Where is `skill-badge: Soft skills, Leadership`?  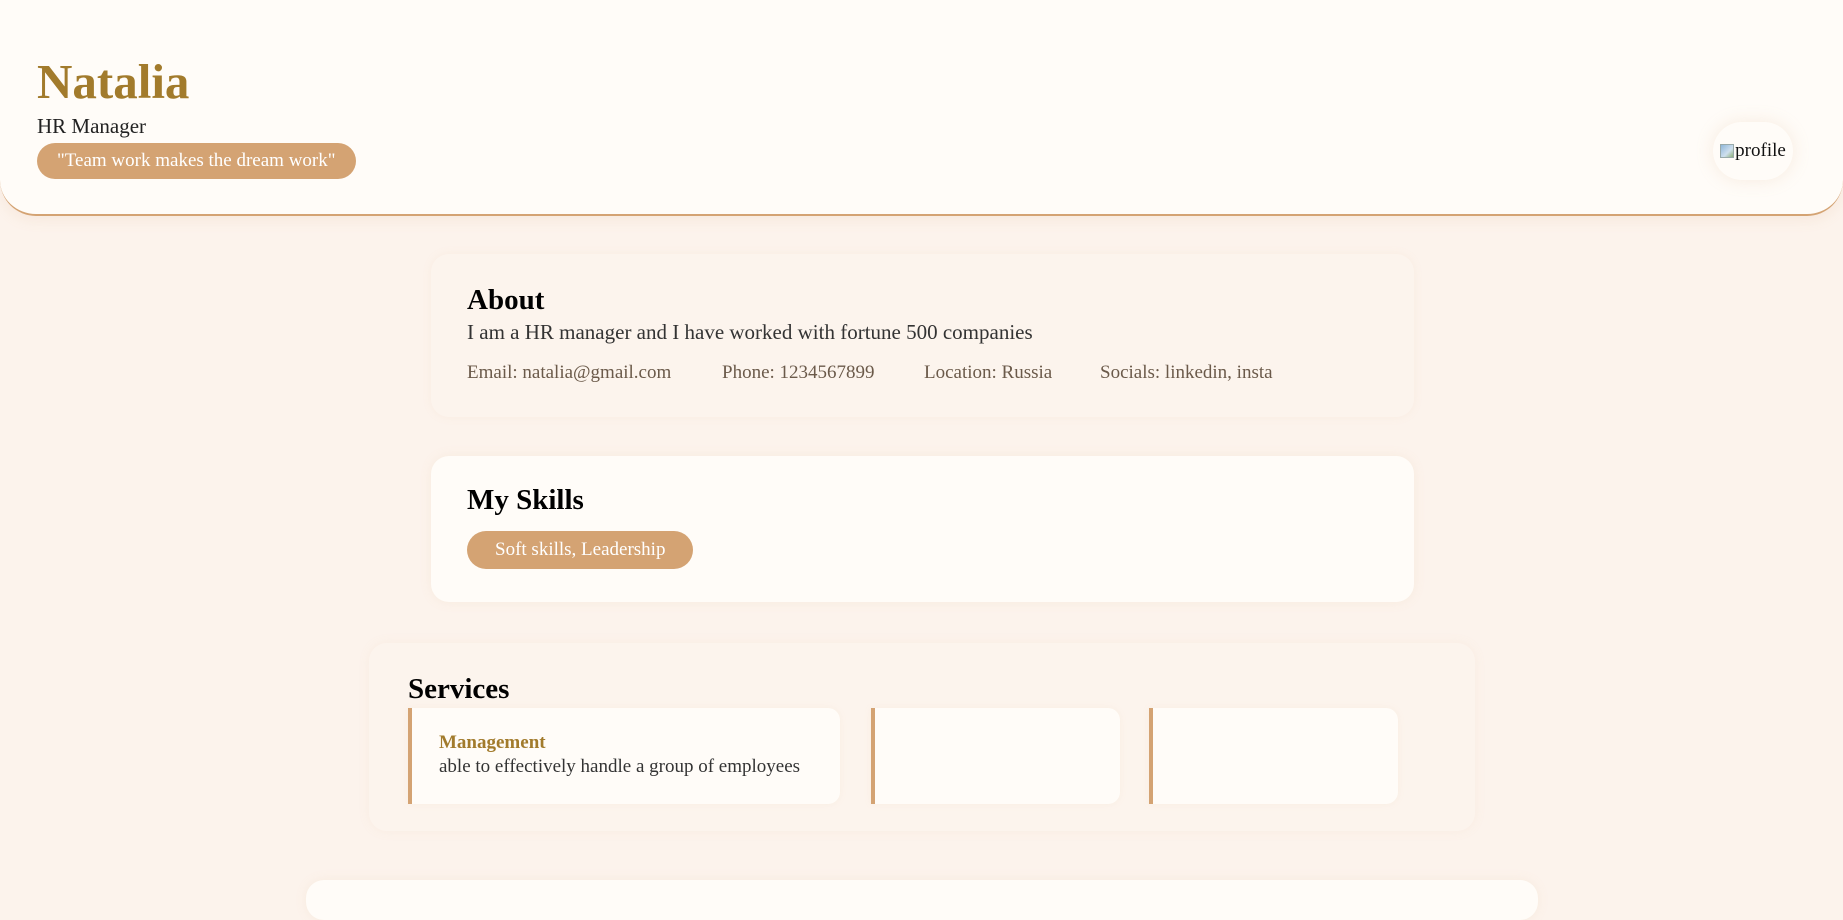 skill-badge: Soft skills, Leadership is located at coordinates (580, 550).